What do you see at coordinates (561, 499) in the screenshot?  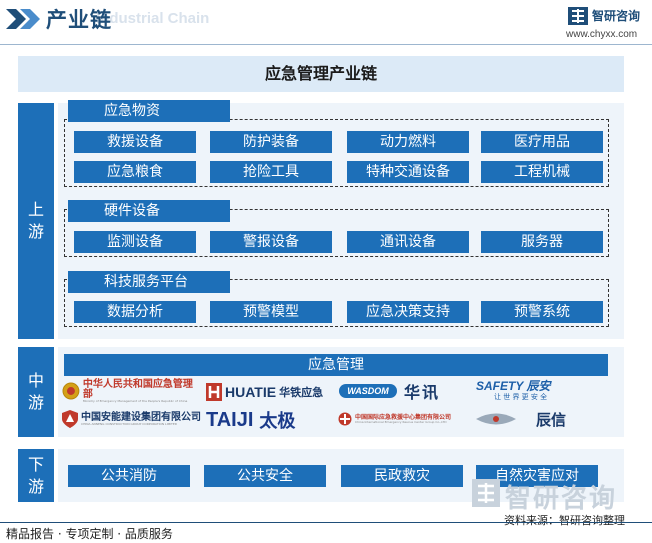 I see `watermark-text: 智研咨询` at bounding box center [561, 499].